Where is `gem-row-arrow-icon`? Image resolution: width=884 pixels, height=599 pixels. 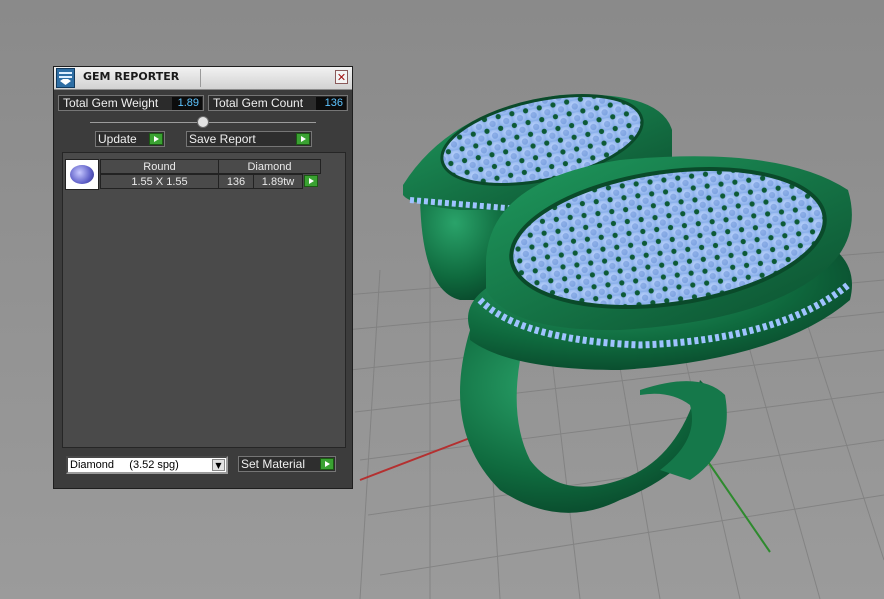 gem-row-arrow-icon is located at coordinates (311, 181).